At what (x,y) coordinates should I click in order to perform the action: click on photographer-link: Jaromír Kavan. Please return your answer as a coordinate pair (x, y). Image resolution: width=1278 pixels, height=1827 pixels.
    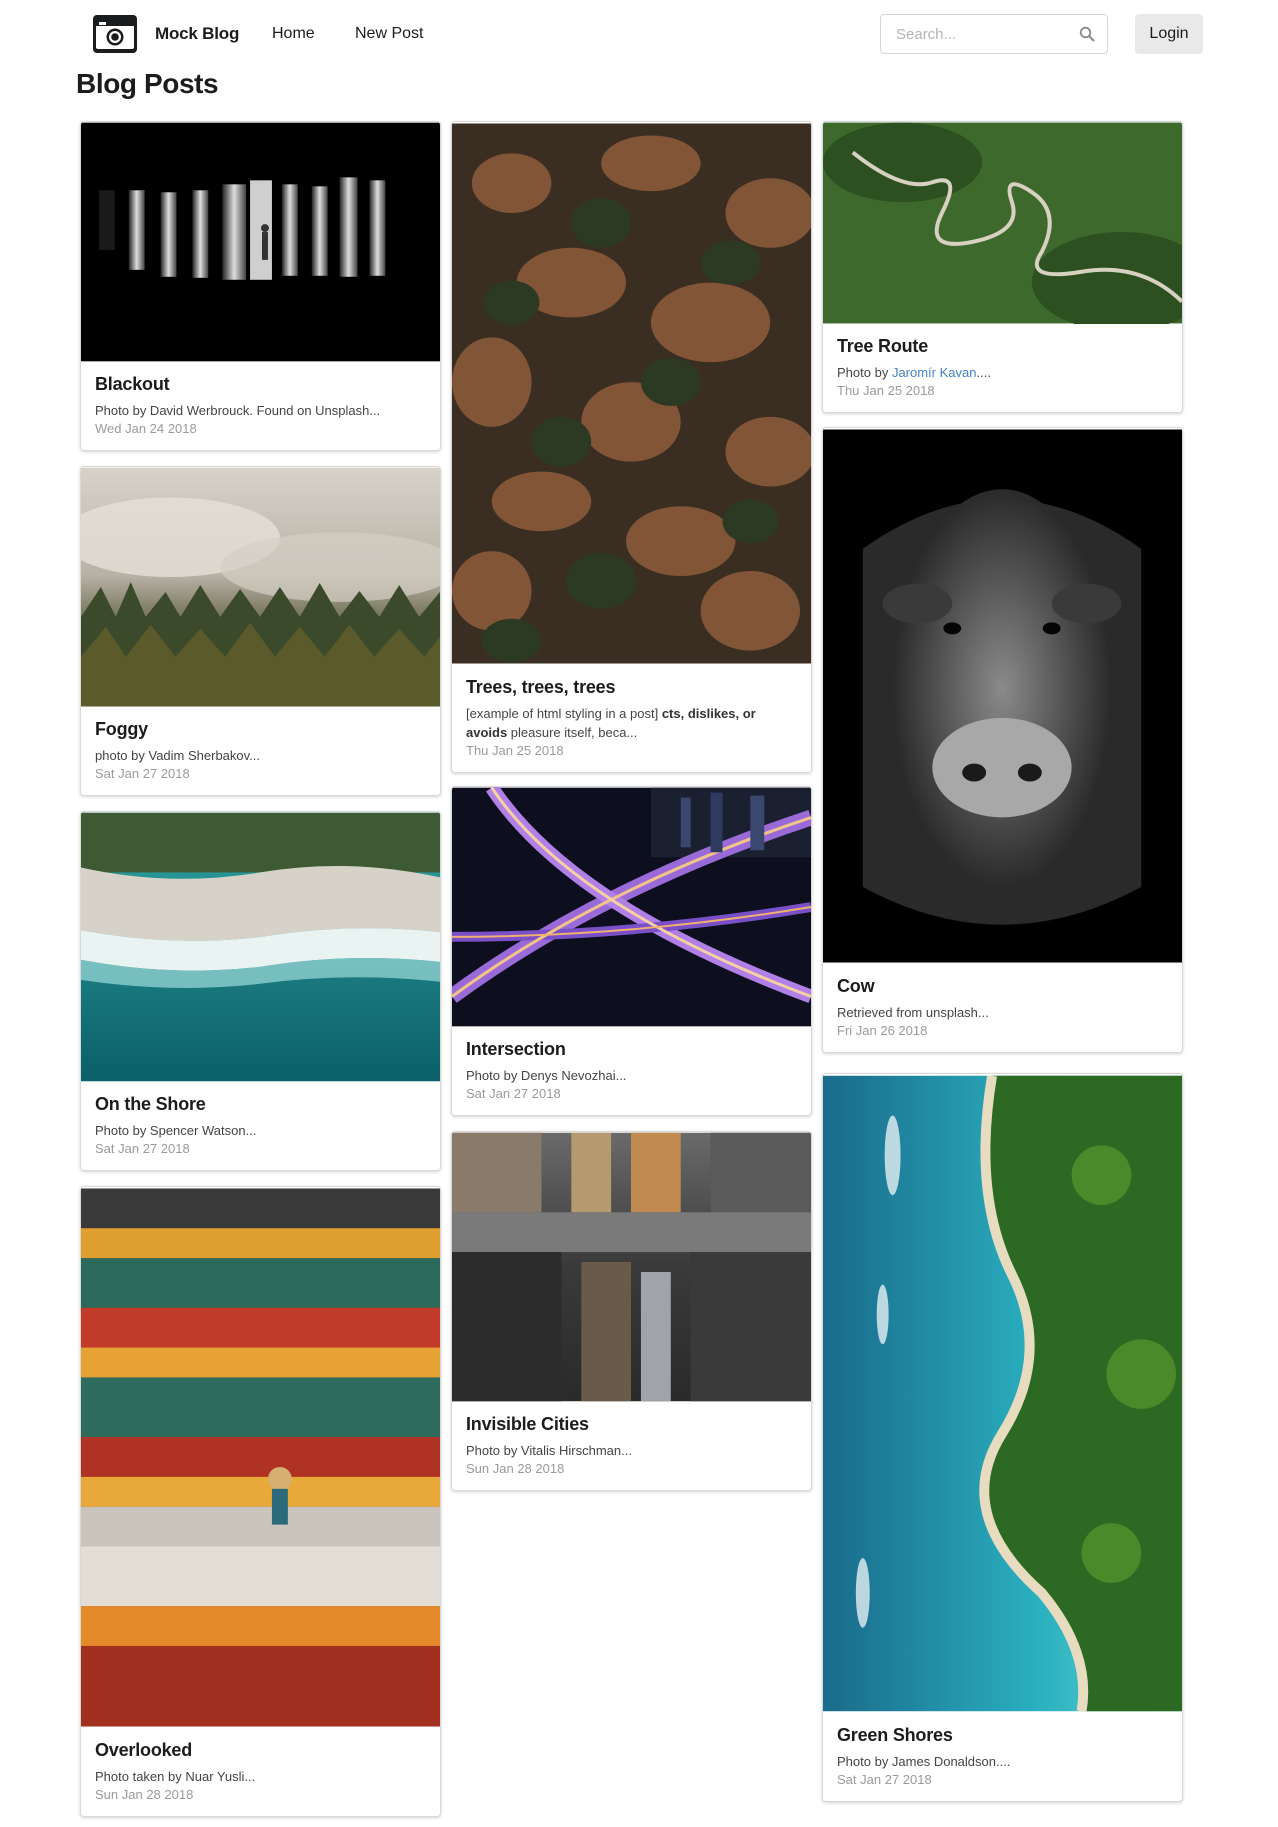
    Looking at the image, I should click on (934, 372).